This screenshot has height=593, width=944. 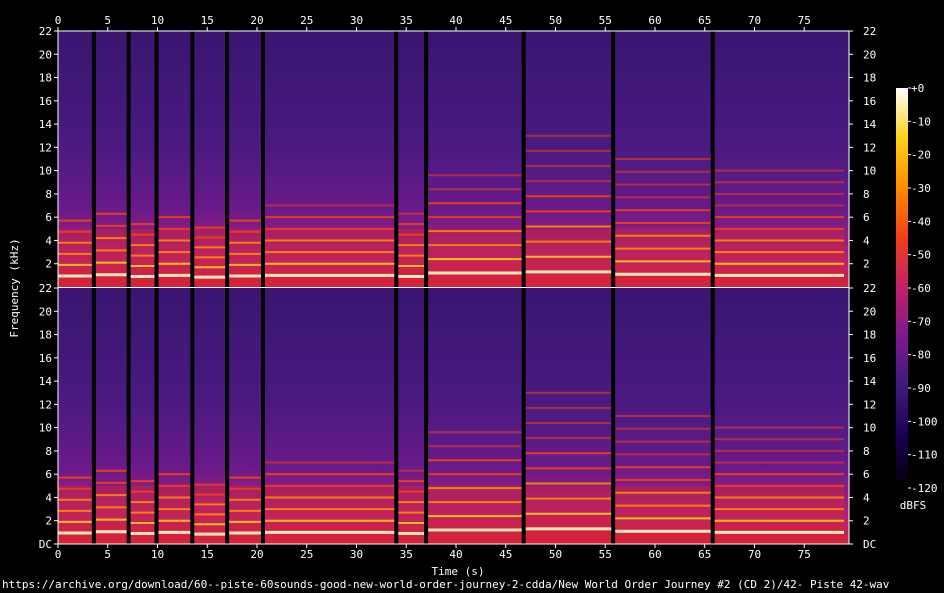 What do you see at coordinates (458, 571) in the screenshot?
I see `x-axis-label: Time (s)` at bounding box center [458, 571].